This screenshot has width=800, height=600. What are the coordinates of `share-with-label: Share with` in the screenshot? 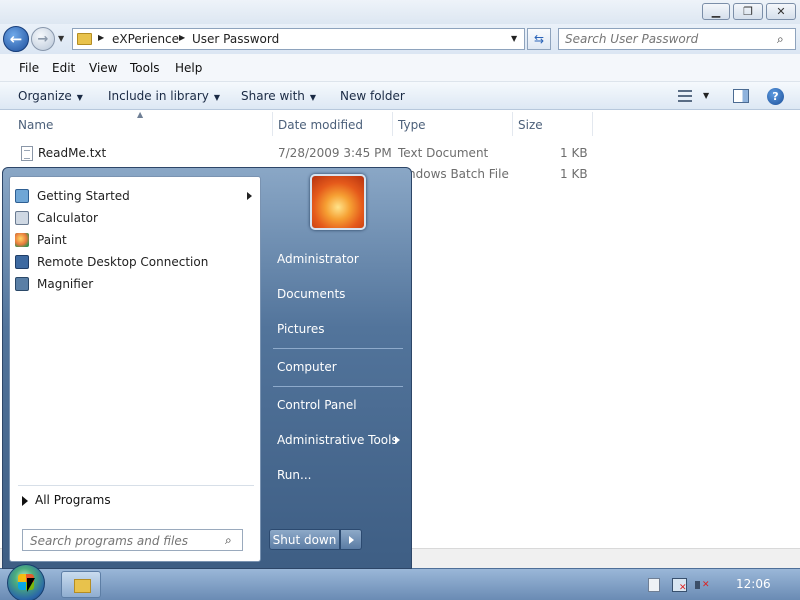 It's located at (273, 96).